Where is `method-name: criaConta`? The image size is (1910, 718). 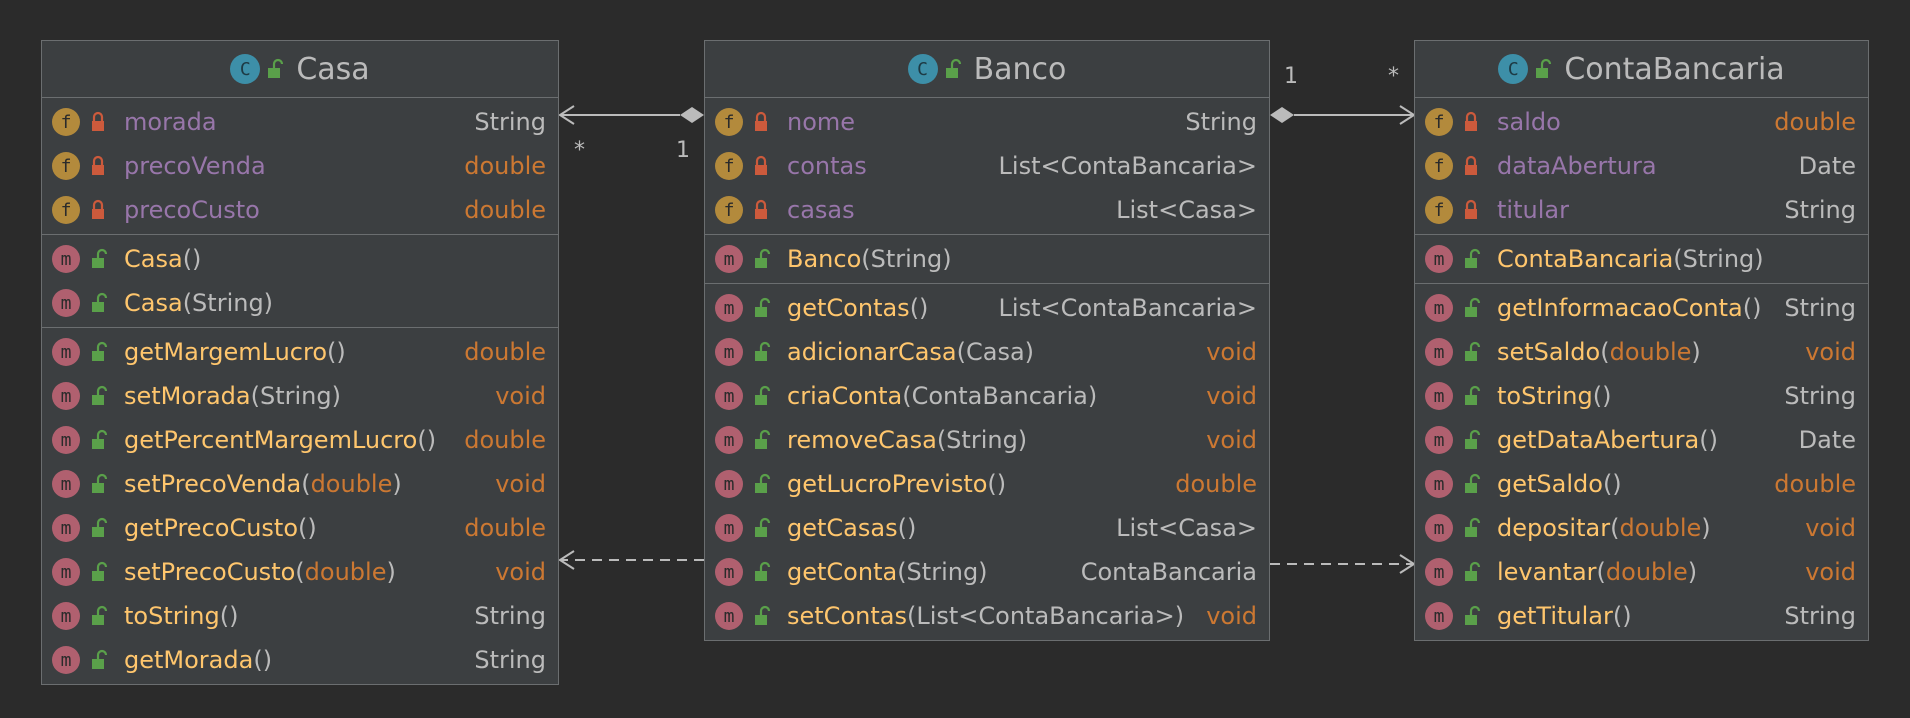
method-name: criaConta is located at coordinates (845, 396).